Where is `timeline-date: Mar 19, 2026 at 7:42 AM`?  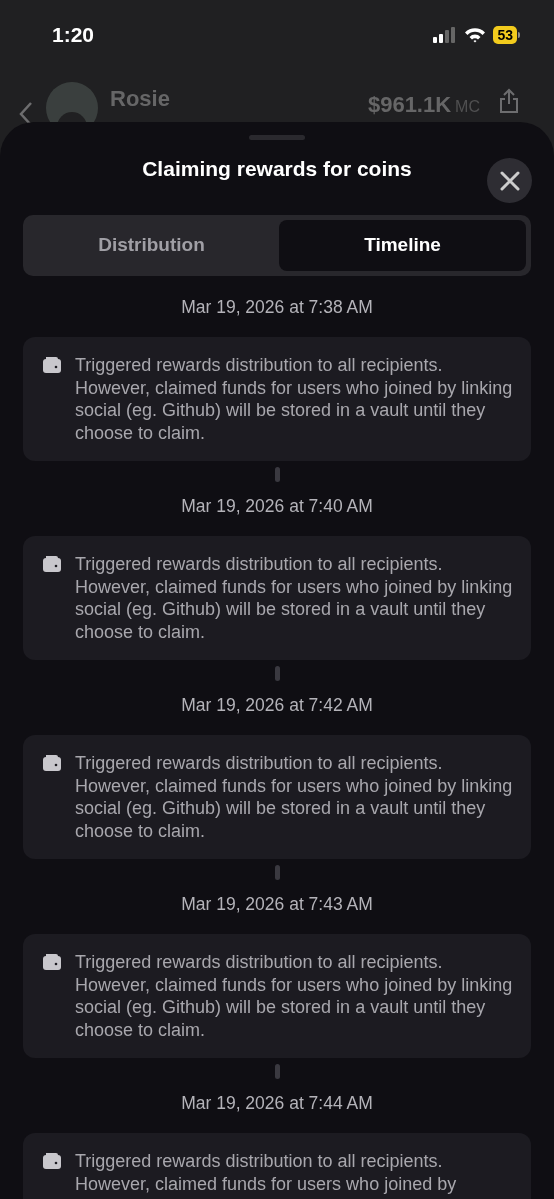 timeline-date: Mar 19, 2026 at 7:42 AM is located at coordinates (277, 705).